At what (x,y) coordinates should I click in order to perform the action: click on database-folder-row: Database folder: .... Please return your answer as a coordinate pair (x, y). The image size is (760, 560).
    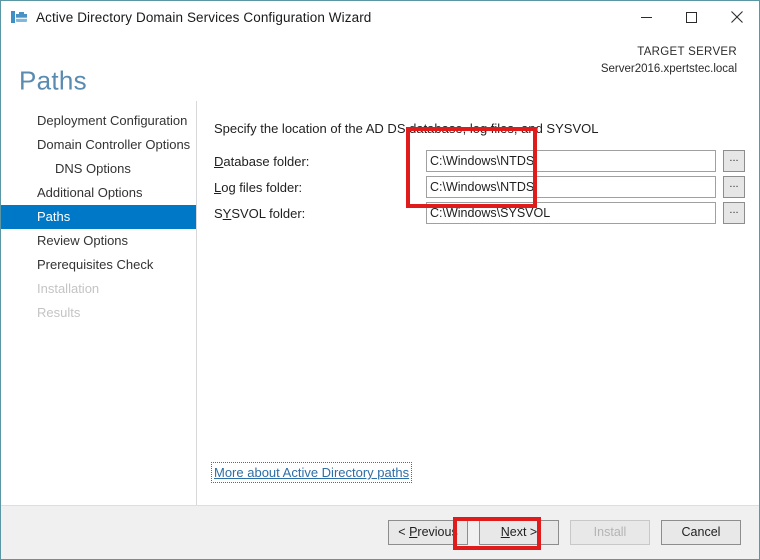
    Looking at the image, I should click on (486, 161).